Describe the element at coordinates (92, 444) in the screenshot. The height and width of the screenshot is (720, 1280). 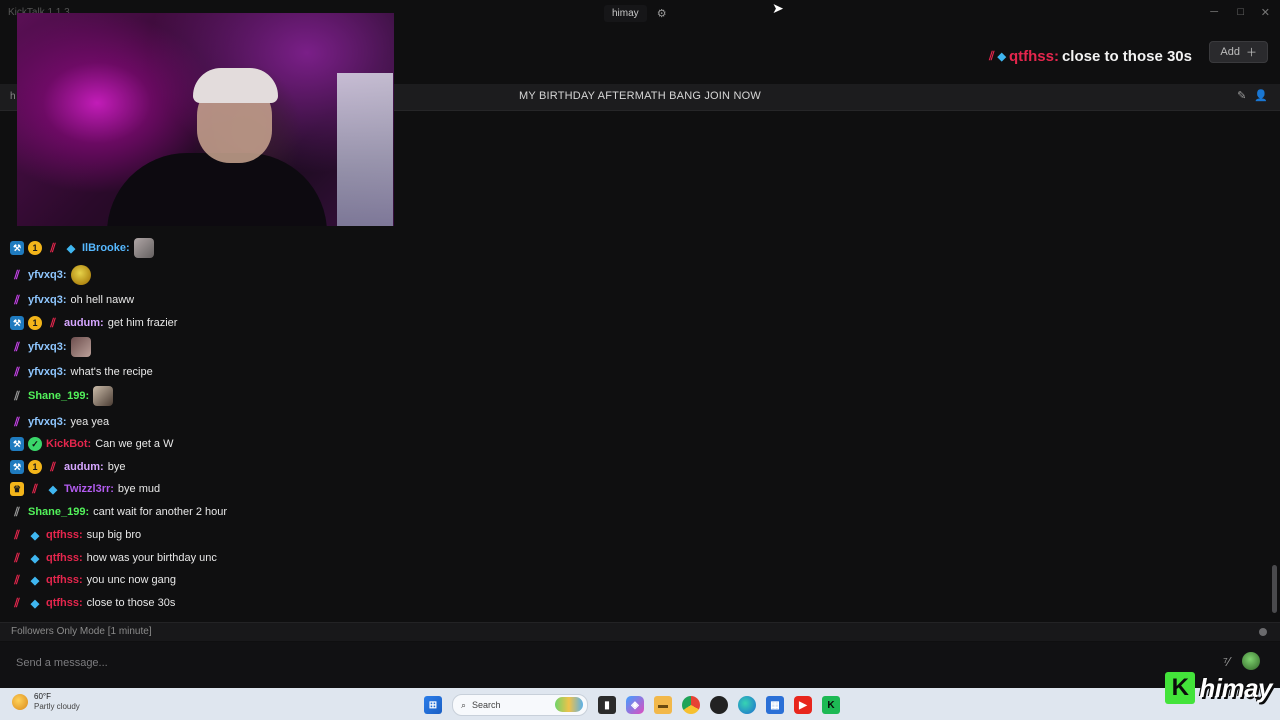
I see `chat-message: ⚒ ✓ KickBot: Can we get a W` at that location.